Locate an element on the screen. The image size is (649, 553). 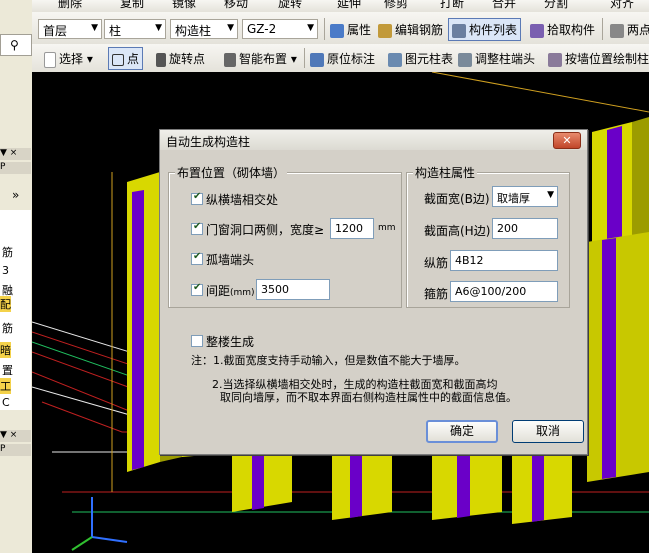
edit-rebar-button: 编辑钢筋 is located at coordinates (410, 29).